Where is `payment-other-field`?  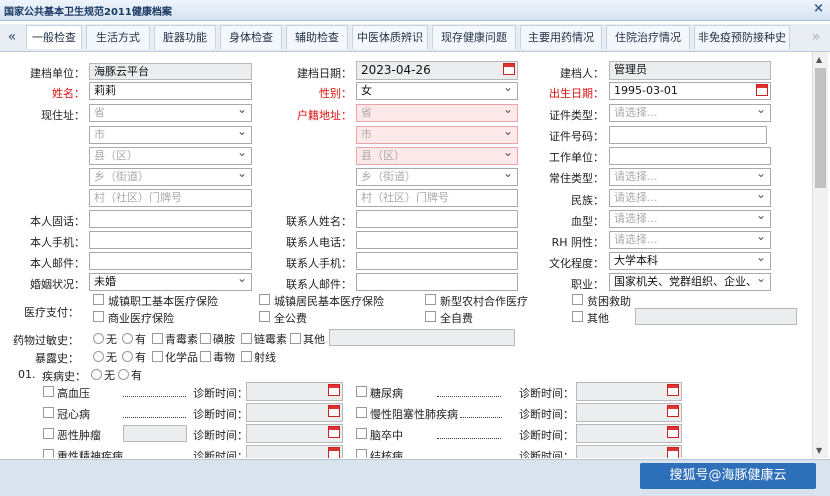
payment-other-field is located at coordinates (716, 316).